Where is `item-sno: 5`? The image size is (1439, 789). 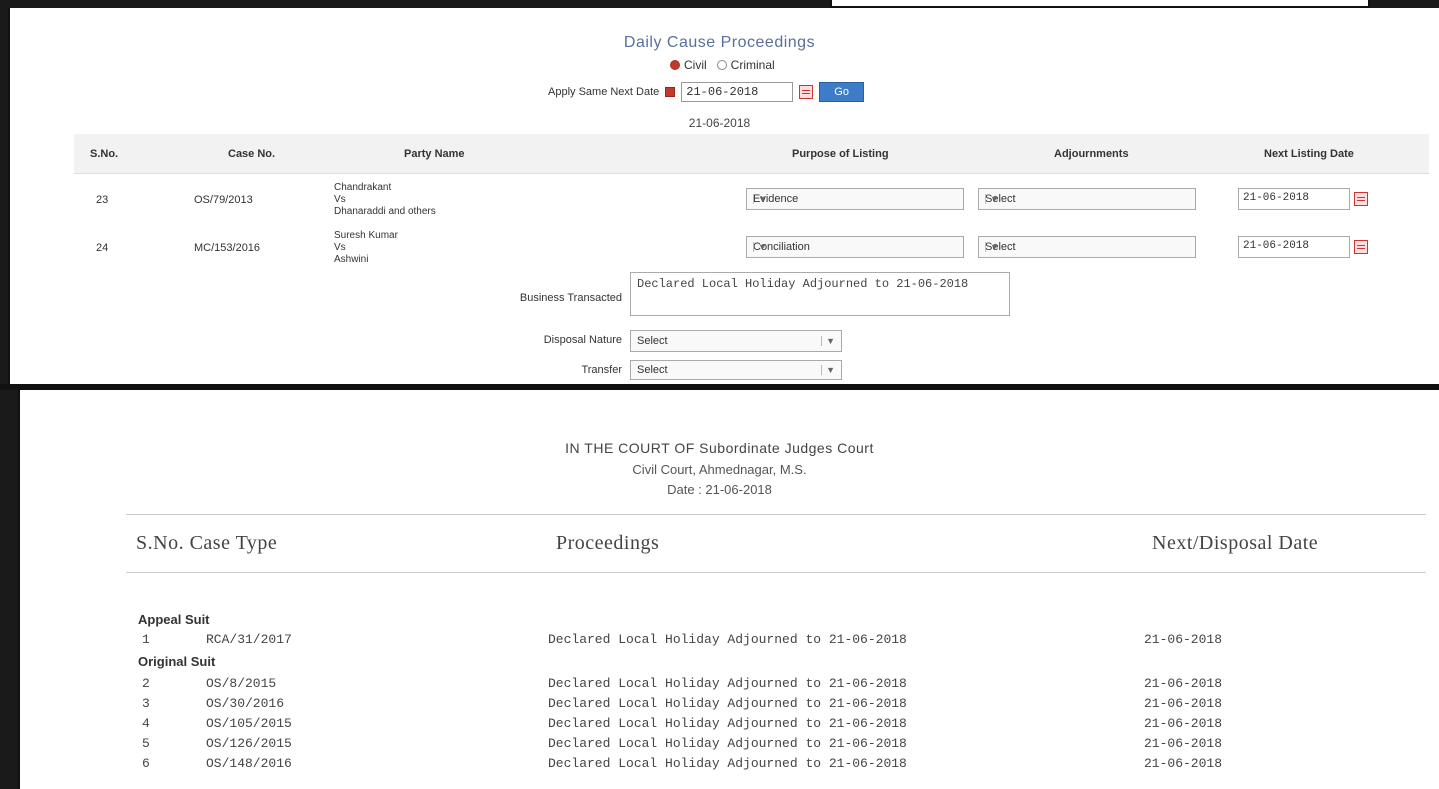 item-sno: 5 is located at coordinates (146, 743).